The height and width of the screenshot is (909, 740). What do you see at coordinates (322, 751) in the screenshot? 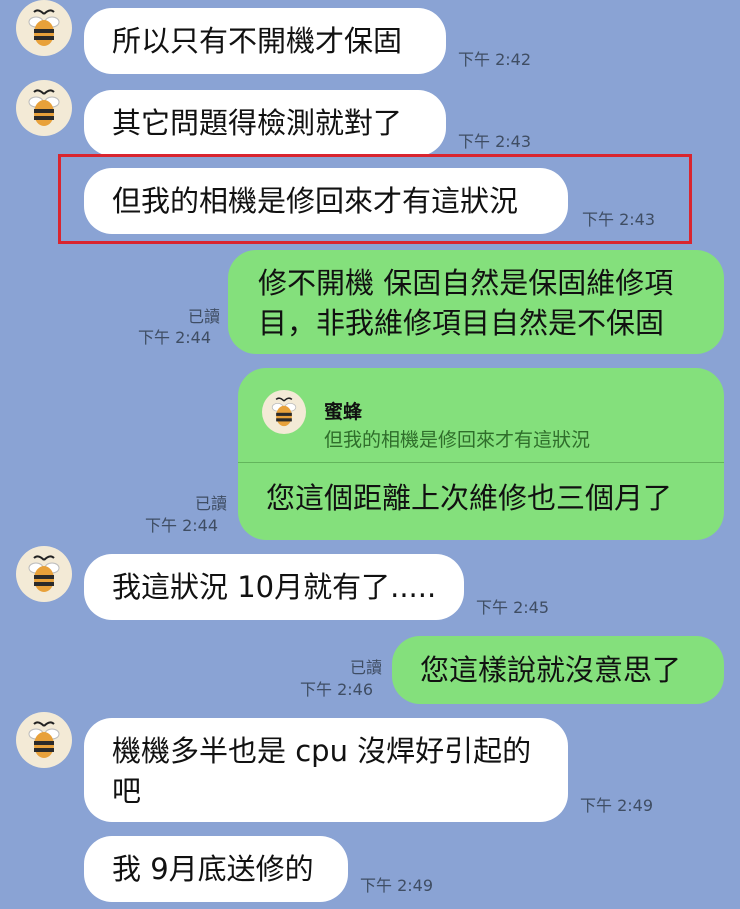
I see `message-text-line: 機機多半也是 cpu 沒焊好引起的` at bounding box center [322, 751].